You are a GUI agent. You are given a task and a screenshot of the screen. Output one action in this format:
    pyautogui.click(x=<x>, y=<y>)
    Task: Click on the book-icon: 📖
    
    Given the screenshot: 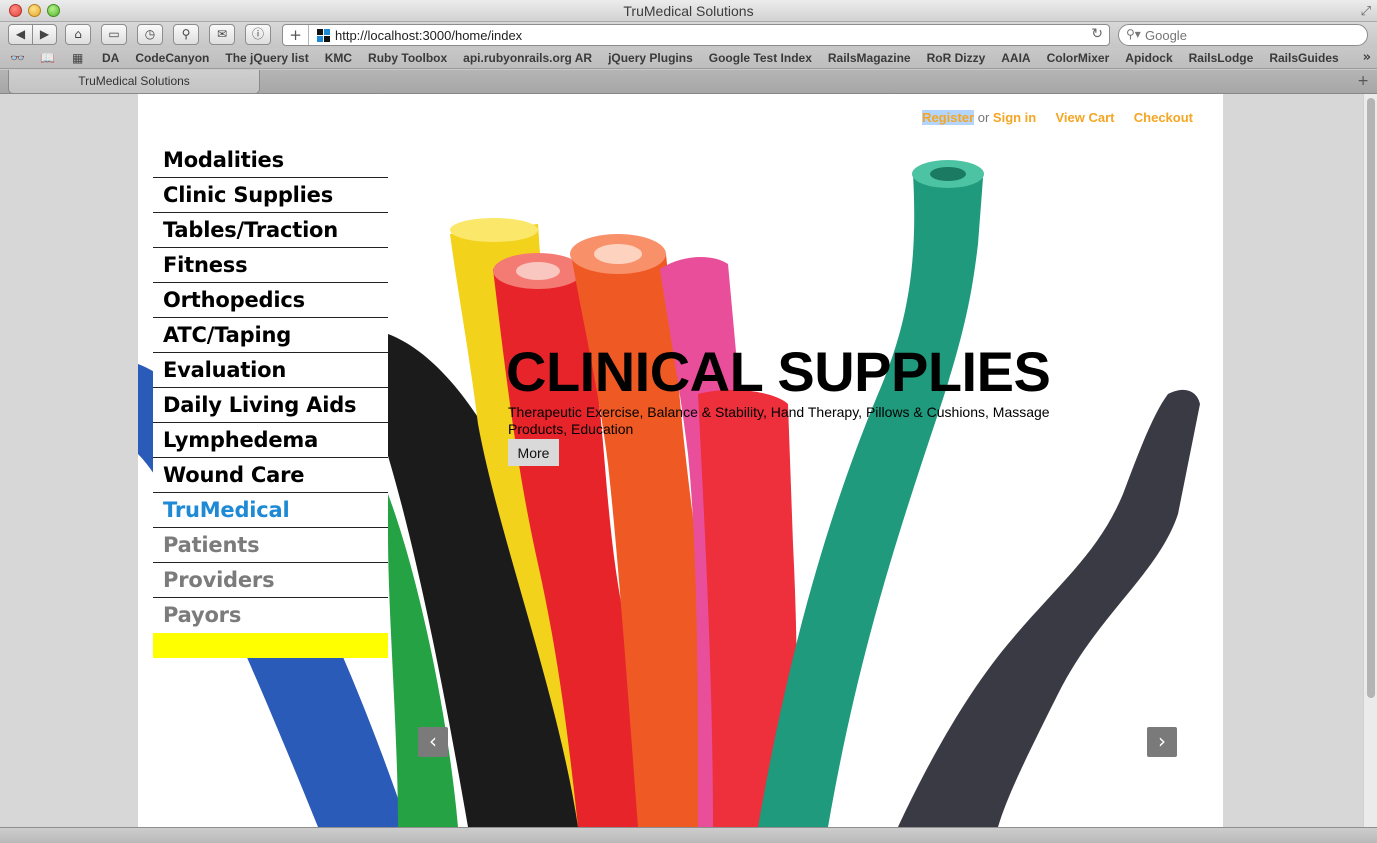 What is the action you would take?
    pyautogui.click(x=47, y=58)
    